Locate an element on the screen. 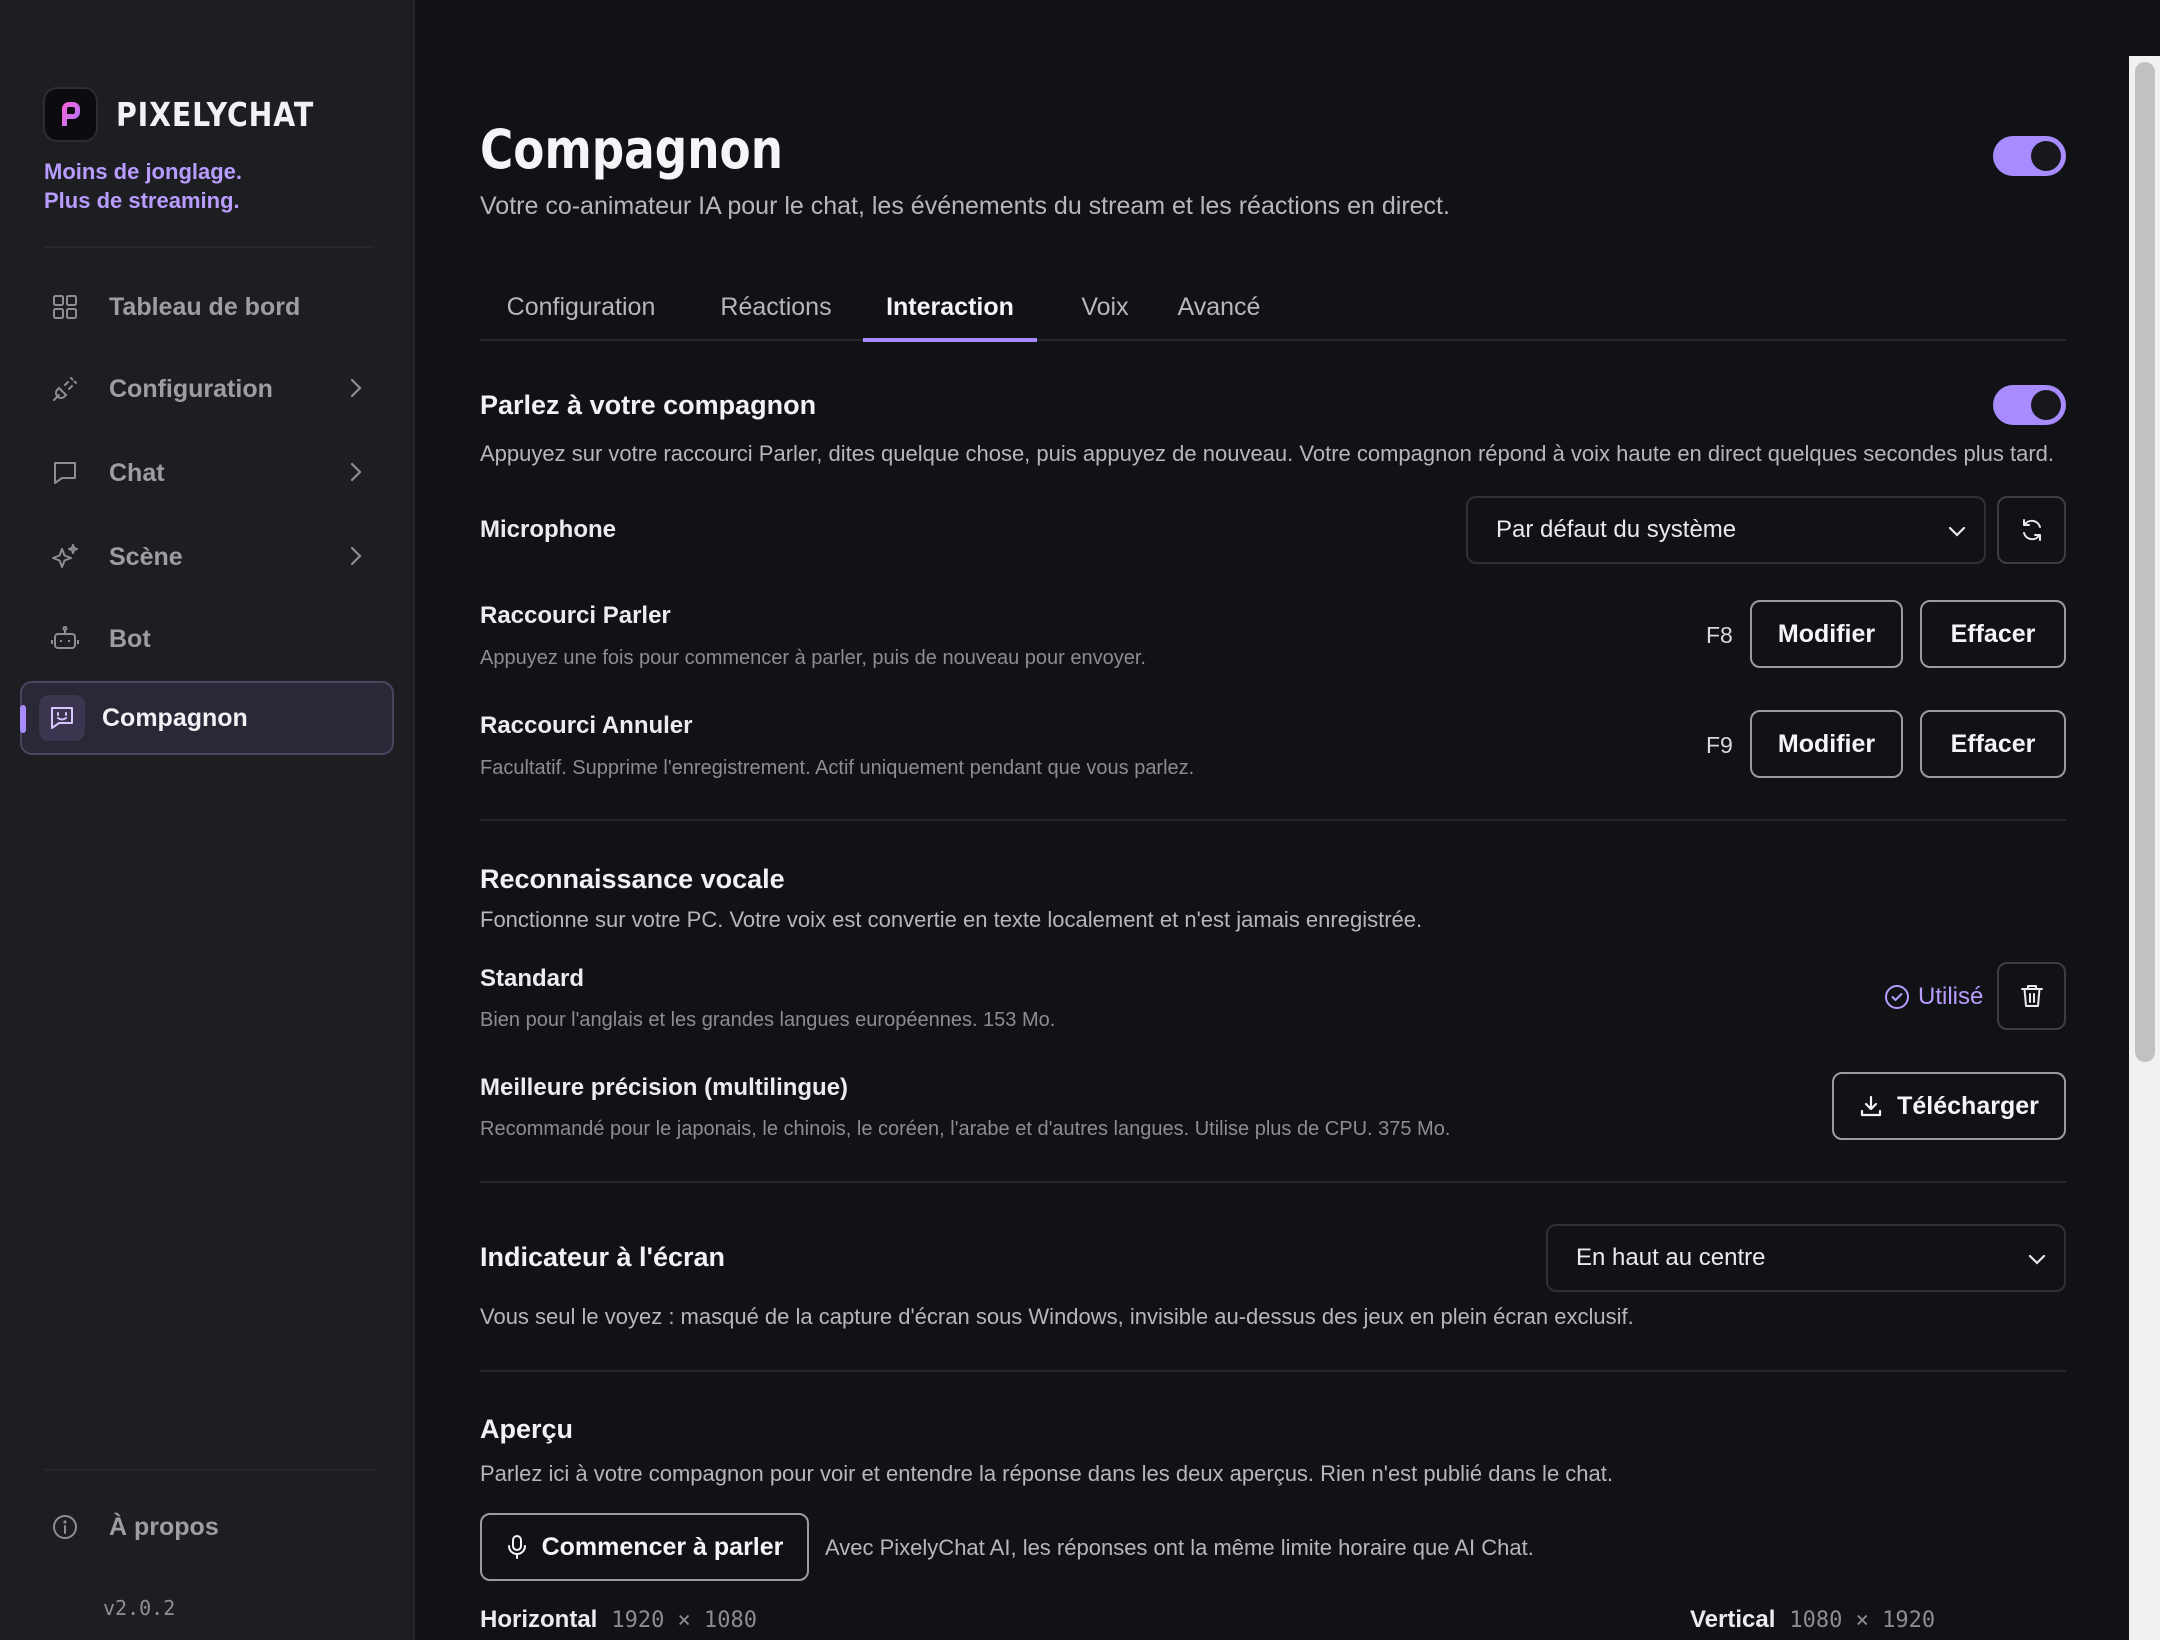 This screenshot has width=2160, height=1640. indicator-position-select: En haut au centre is located at coordinates (1806, 1258).